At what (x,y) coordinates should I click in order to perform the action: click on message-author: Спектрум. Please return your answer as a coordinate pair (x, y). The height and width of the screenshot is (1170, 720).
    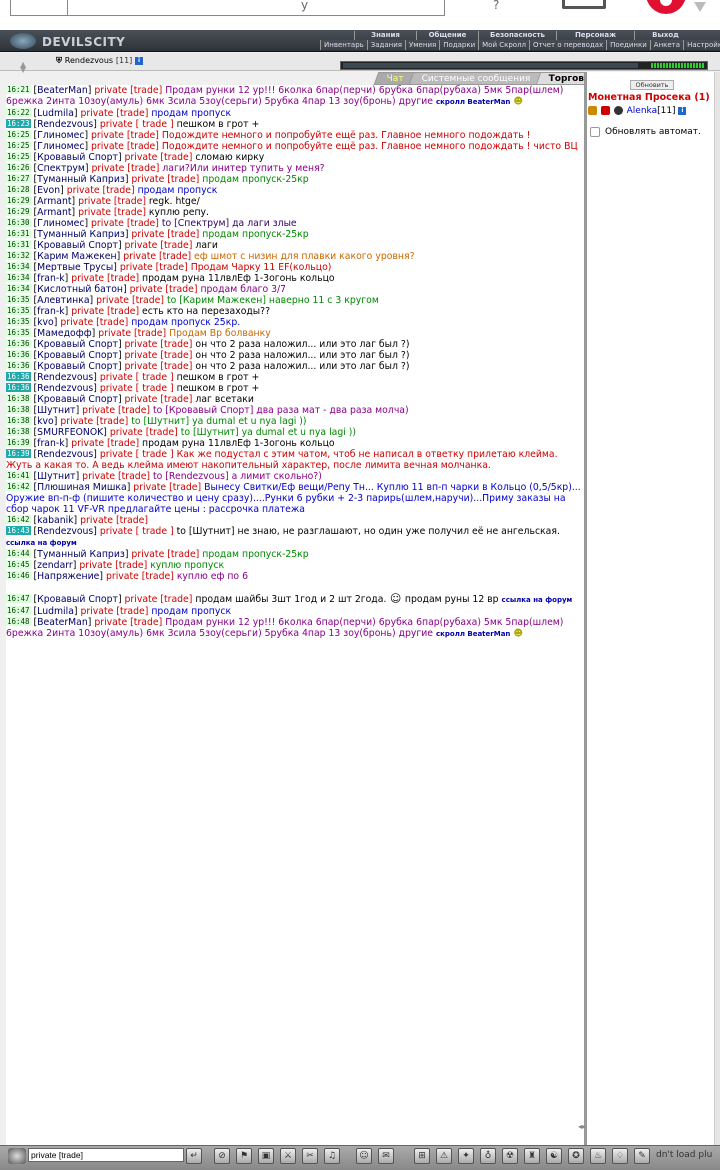
    Looking at the image, I should click on (61, 168).